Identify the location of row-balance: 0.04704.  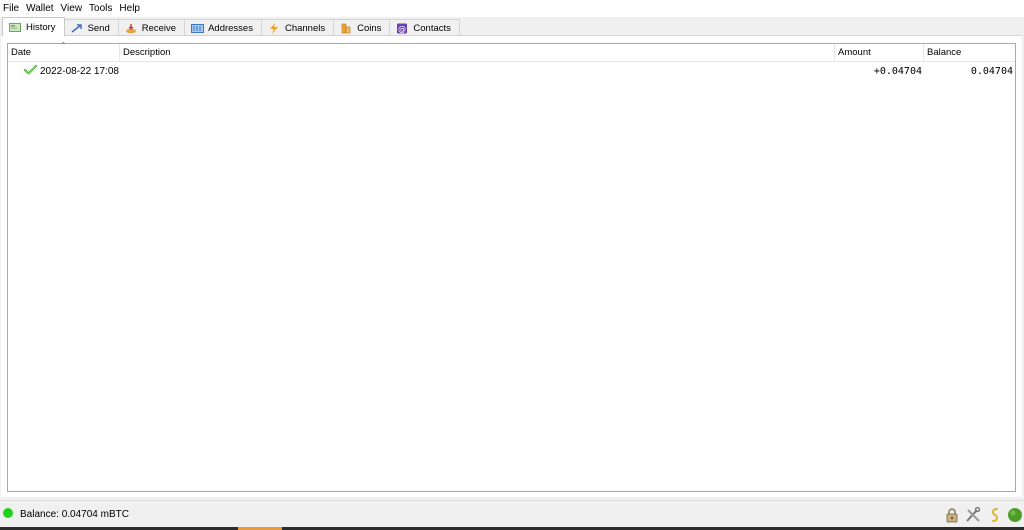
(991, 71).